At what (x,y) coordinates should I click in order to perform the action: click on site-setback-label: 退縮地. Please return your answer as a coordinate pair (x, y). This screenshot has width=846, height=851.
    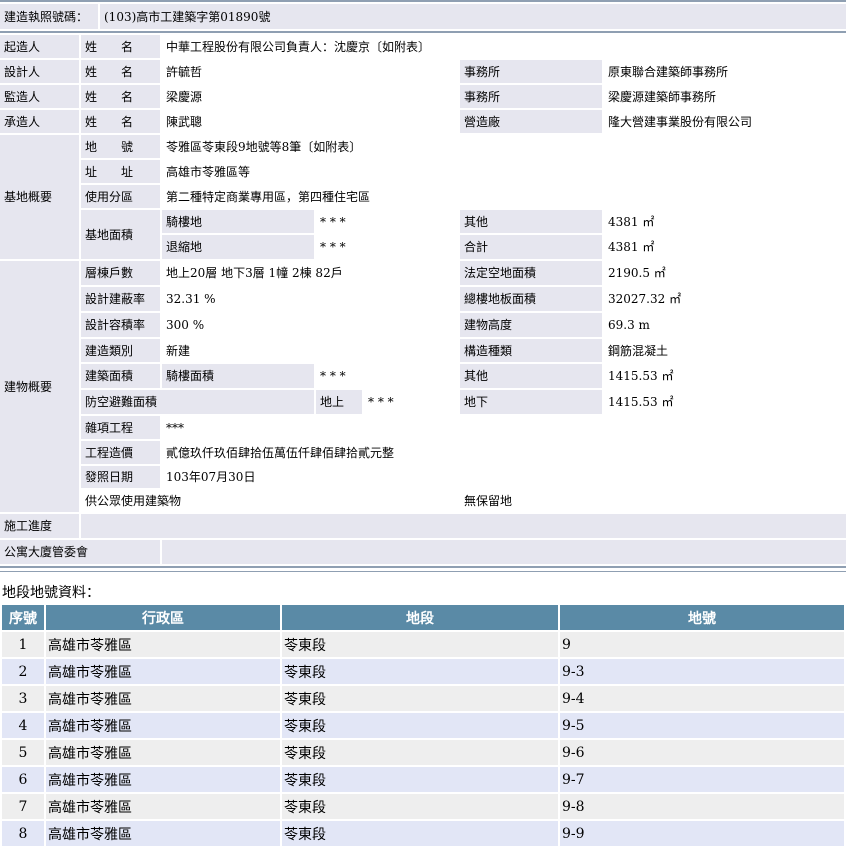
    Looking at the image, I should click on (238, 247).